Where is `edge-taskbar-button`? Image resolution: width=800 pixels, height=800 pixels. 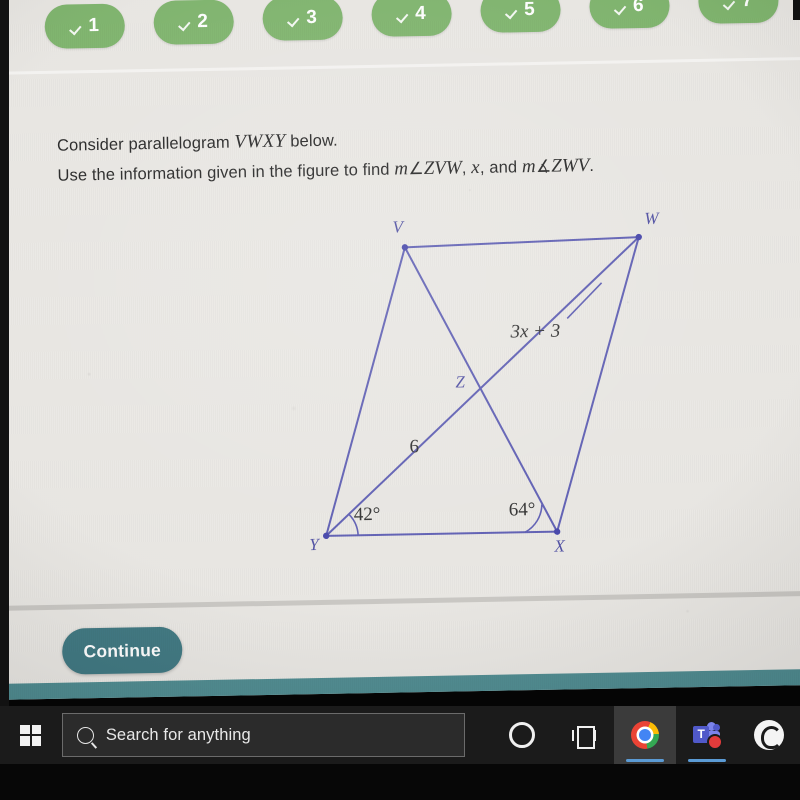 edge-taskbar-button is located at coordinates (769, 735).